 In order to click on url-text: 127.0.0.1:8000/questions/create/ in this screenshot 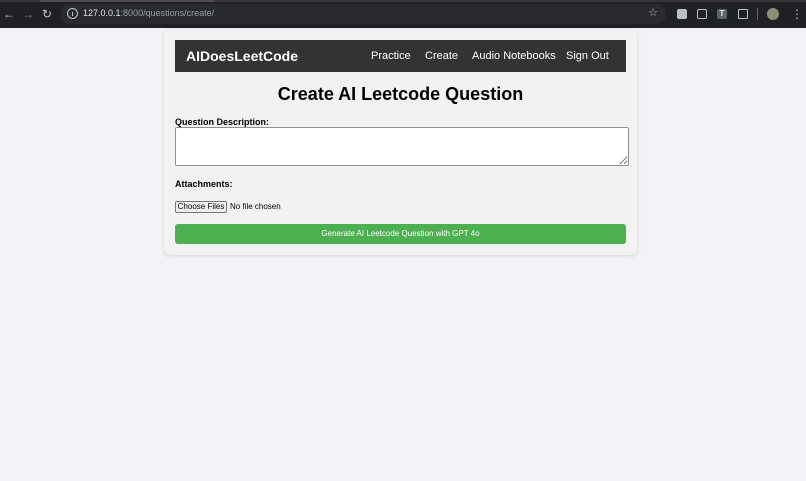, I will do `click(148, 13)`.